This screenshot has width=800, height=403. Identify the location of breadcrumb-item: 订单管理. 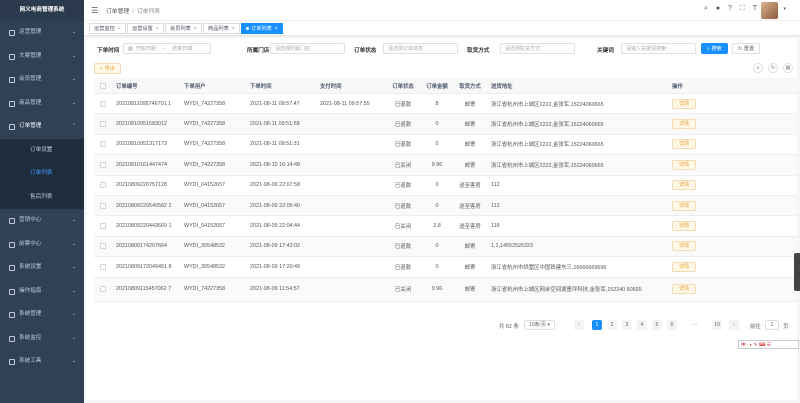
(117, 12).